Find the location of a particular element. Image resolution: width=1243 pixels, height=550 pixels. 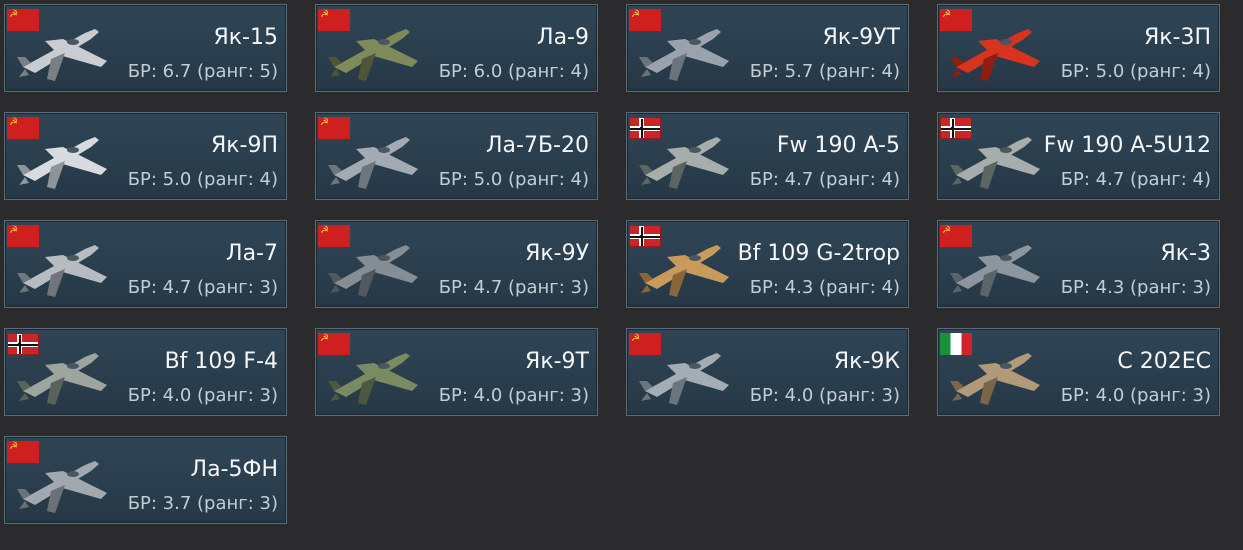

vehicle-card: Ла-9 БР: 6.0 (ранг: 4) is located at coordinates (456, 48).